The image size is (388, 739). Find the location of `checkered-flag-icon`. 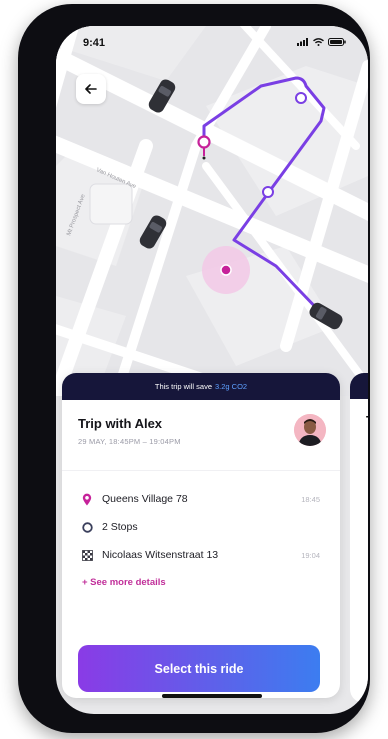

checkered-flag-icon is located at coordinates (87, 555).